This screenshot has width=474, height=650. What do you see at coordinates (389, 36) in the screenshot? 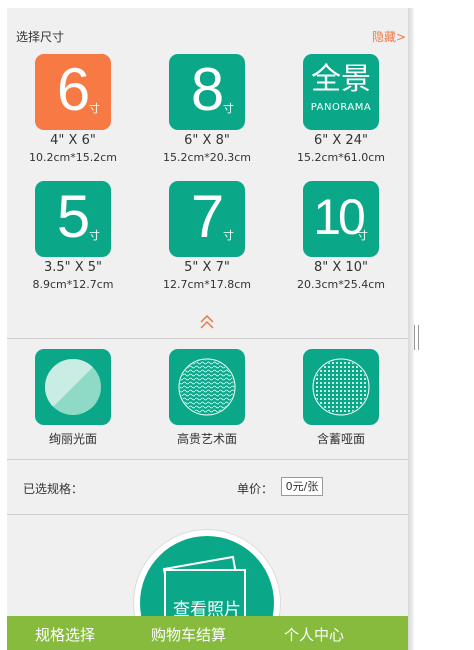
I see `hide-link: 隐藏>` at bounding box center [389, 36].